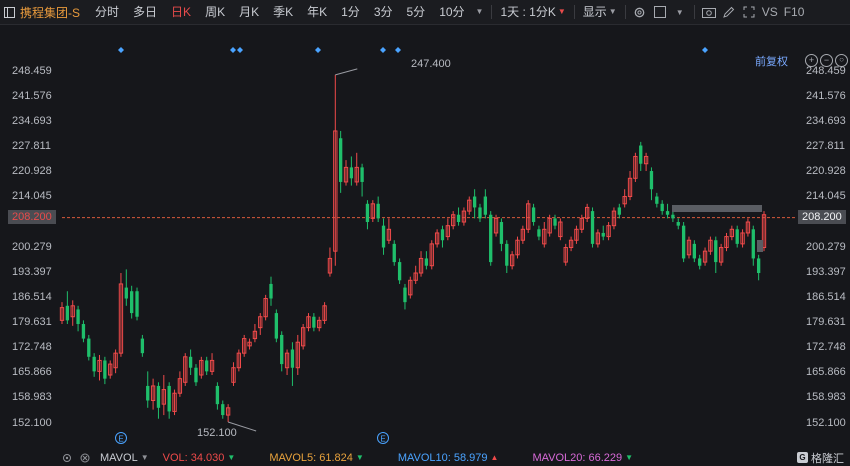  I want to click on tab-intraday: 分时, so click(107, 12).